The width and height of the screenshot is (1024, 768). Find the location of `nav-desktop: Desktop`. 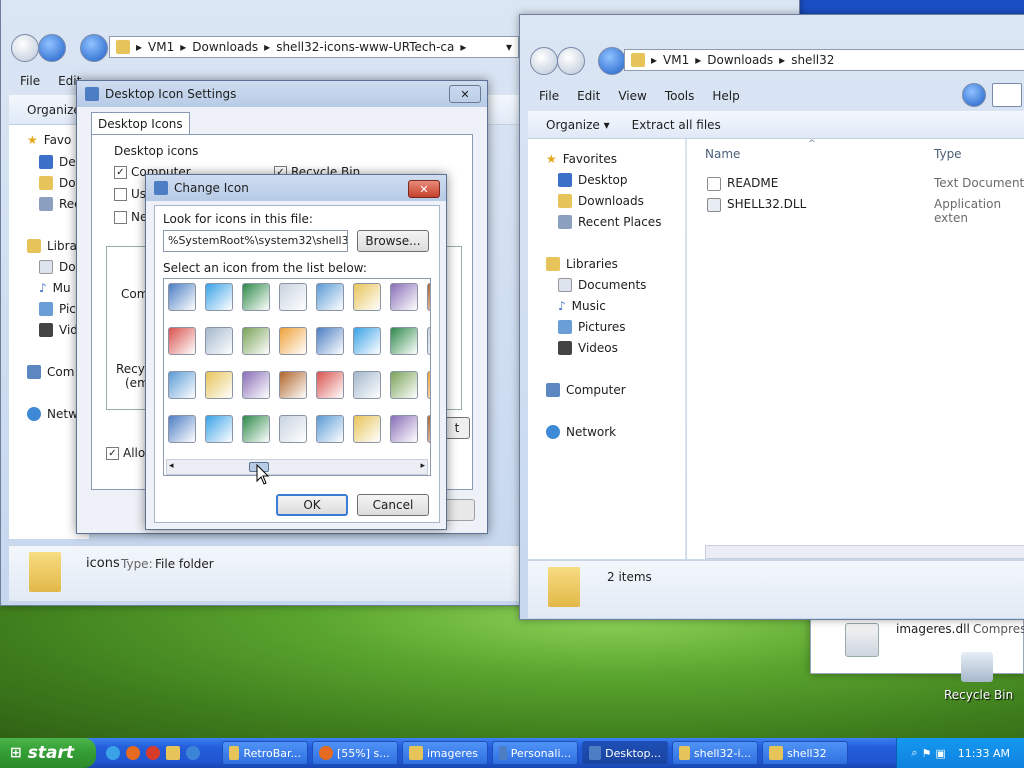

nav-desktop: Desktop is located at coordinates (593, 180).